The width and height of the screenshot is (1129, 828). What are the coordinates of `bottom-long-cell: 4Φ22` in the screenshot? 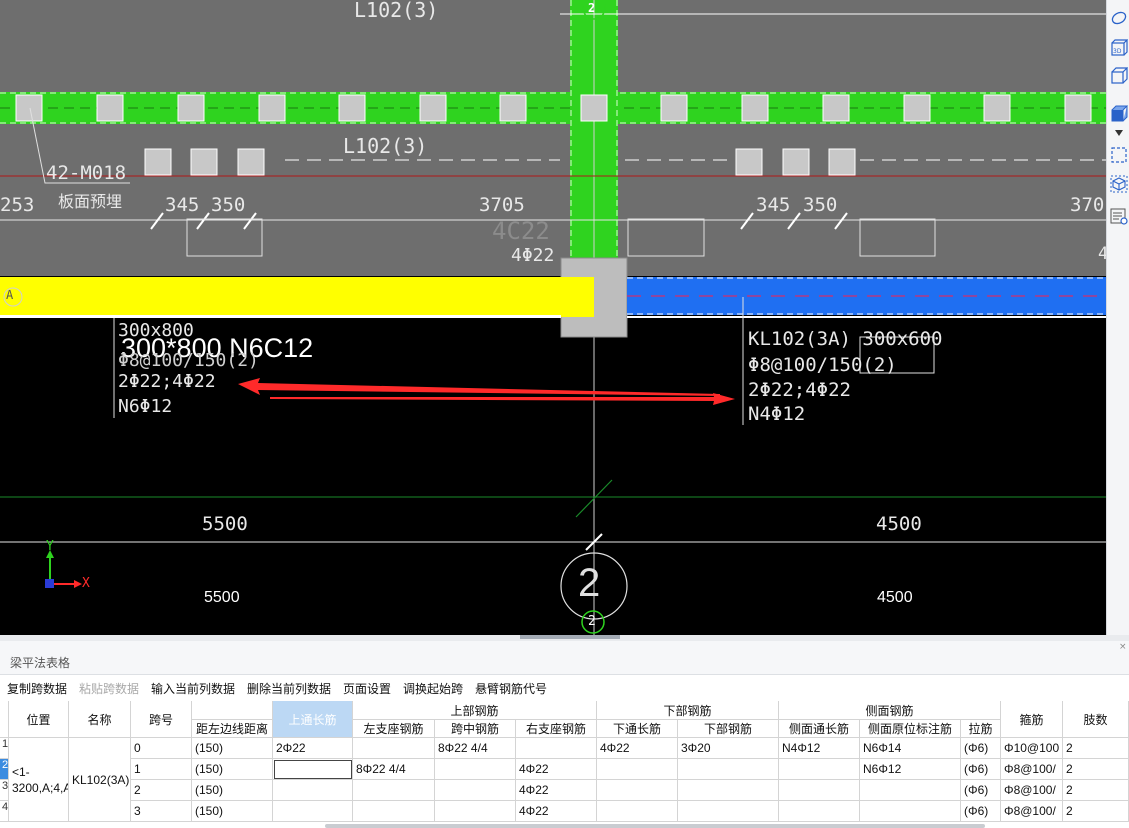 It's located at (637, 748).